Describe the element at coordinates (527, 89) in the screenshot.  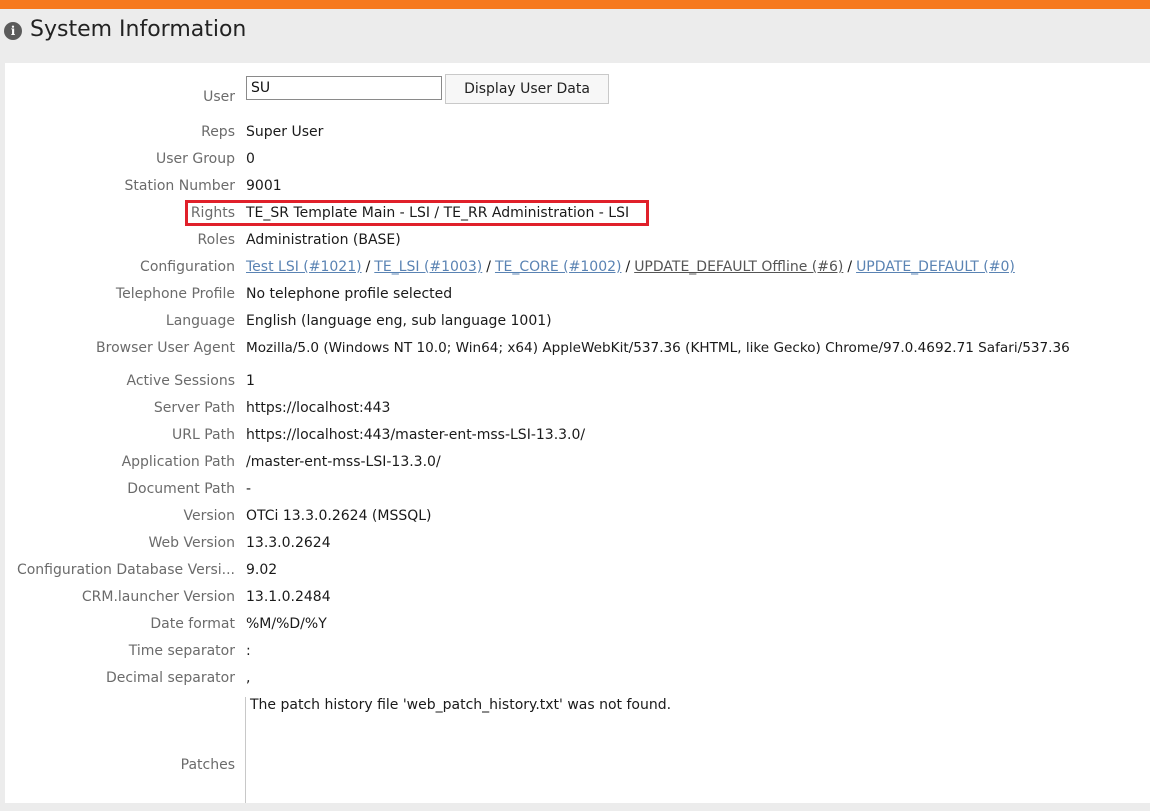
I see `display-user-data-button: Display User Data` at that location.